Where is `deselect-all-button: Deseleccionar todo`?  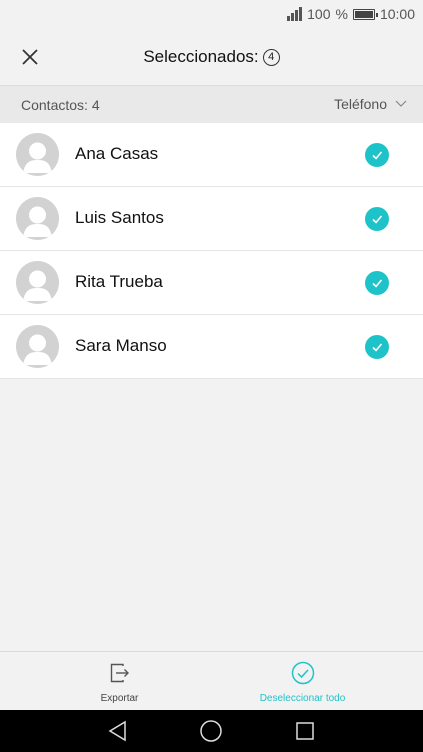 deselect-all-button: Deseleccionar todo is located at coordinates (302, 681).